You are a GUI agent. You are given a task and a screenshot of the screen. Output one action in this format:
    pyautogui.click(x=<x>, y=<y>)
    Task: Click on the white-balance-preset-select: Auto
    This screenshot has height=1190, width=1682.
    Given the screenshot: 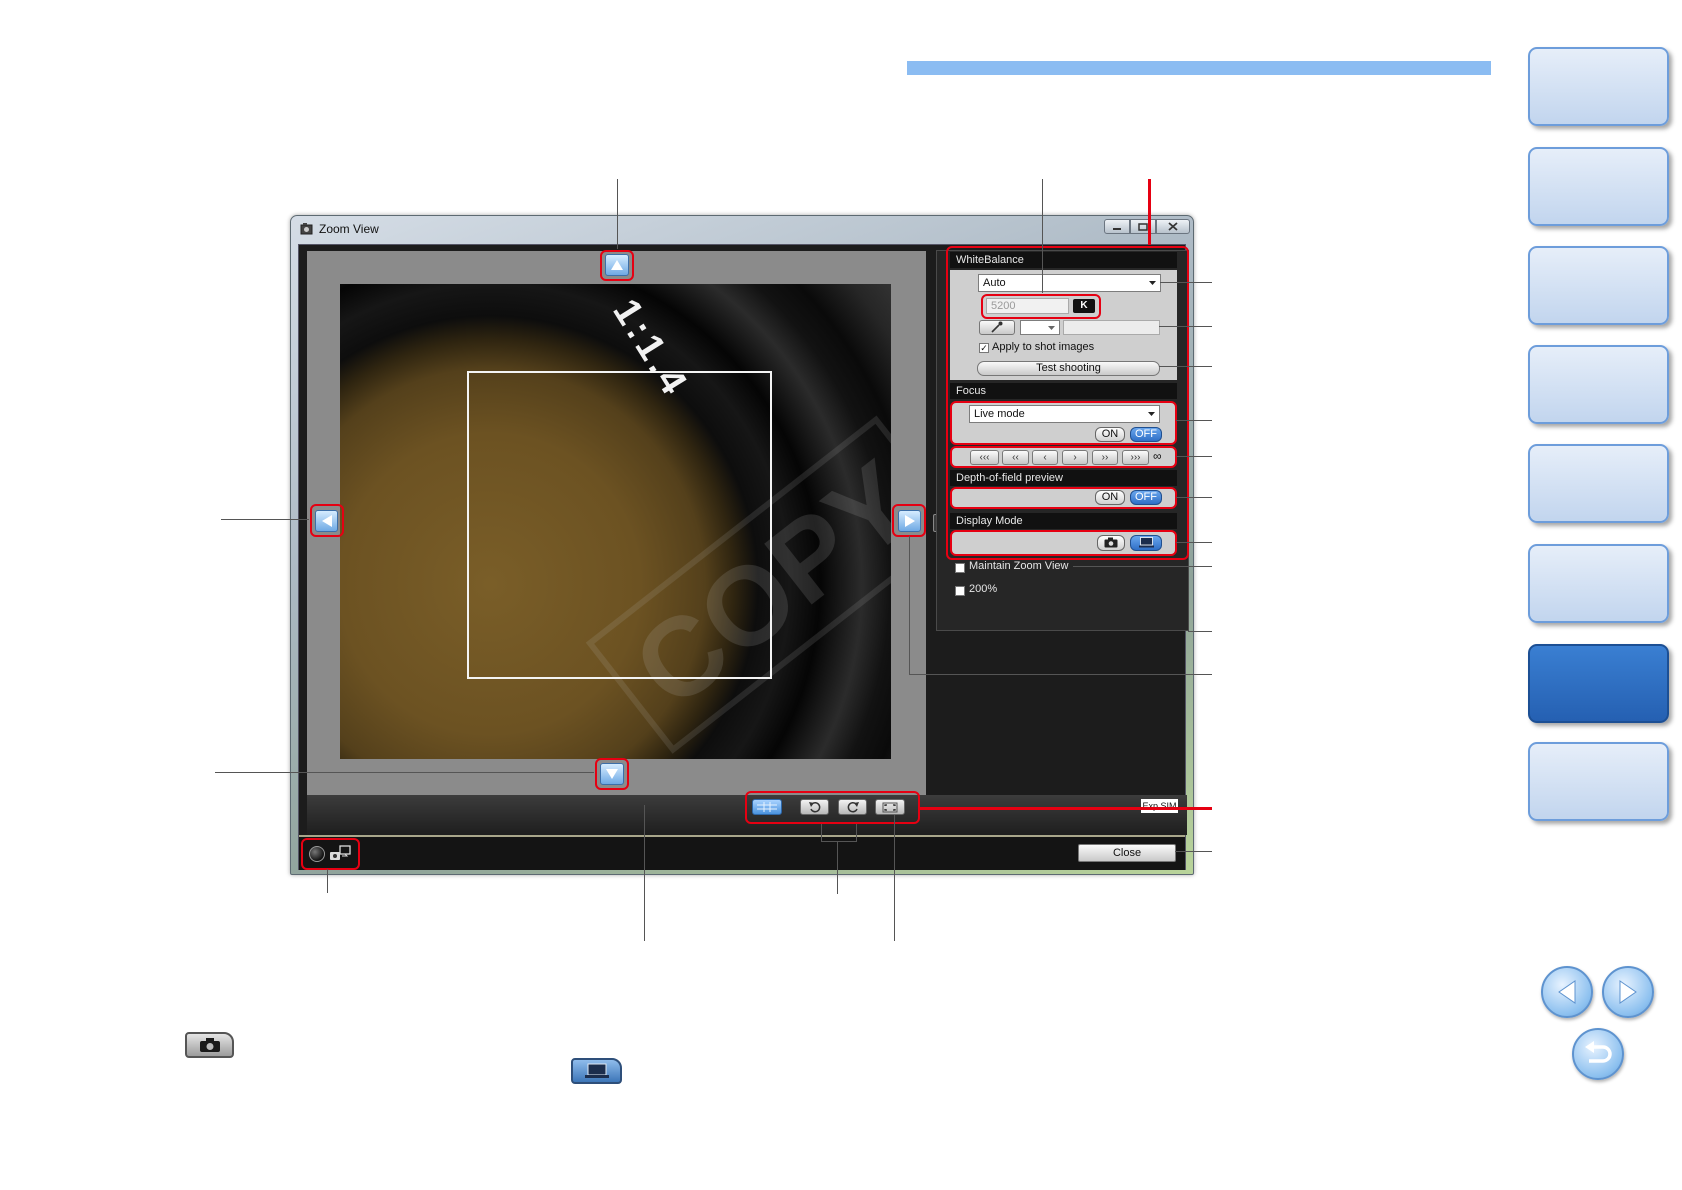 What is the action you would take?
    pyautogui.click(x=1069, y=283)
    